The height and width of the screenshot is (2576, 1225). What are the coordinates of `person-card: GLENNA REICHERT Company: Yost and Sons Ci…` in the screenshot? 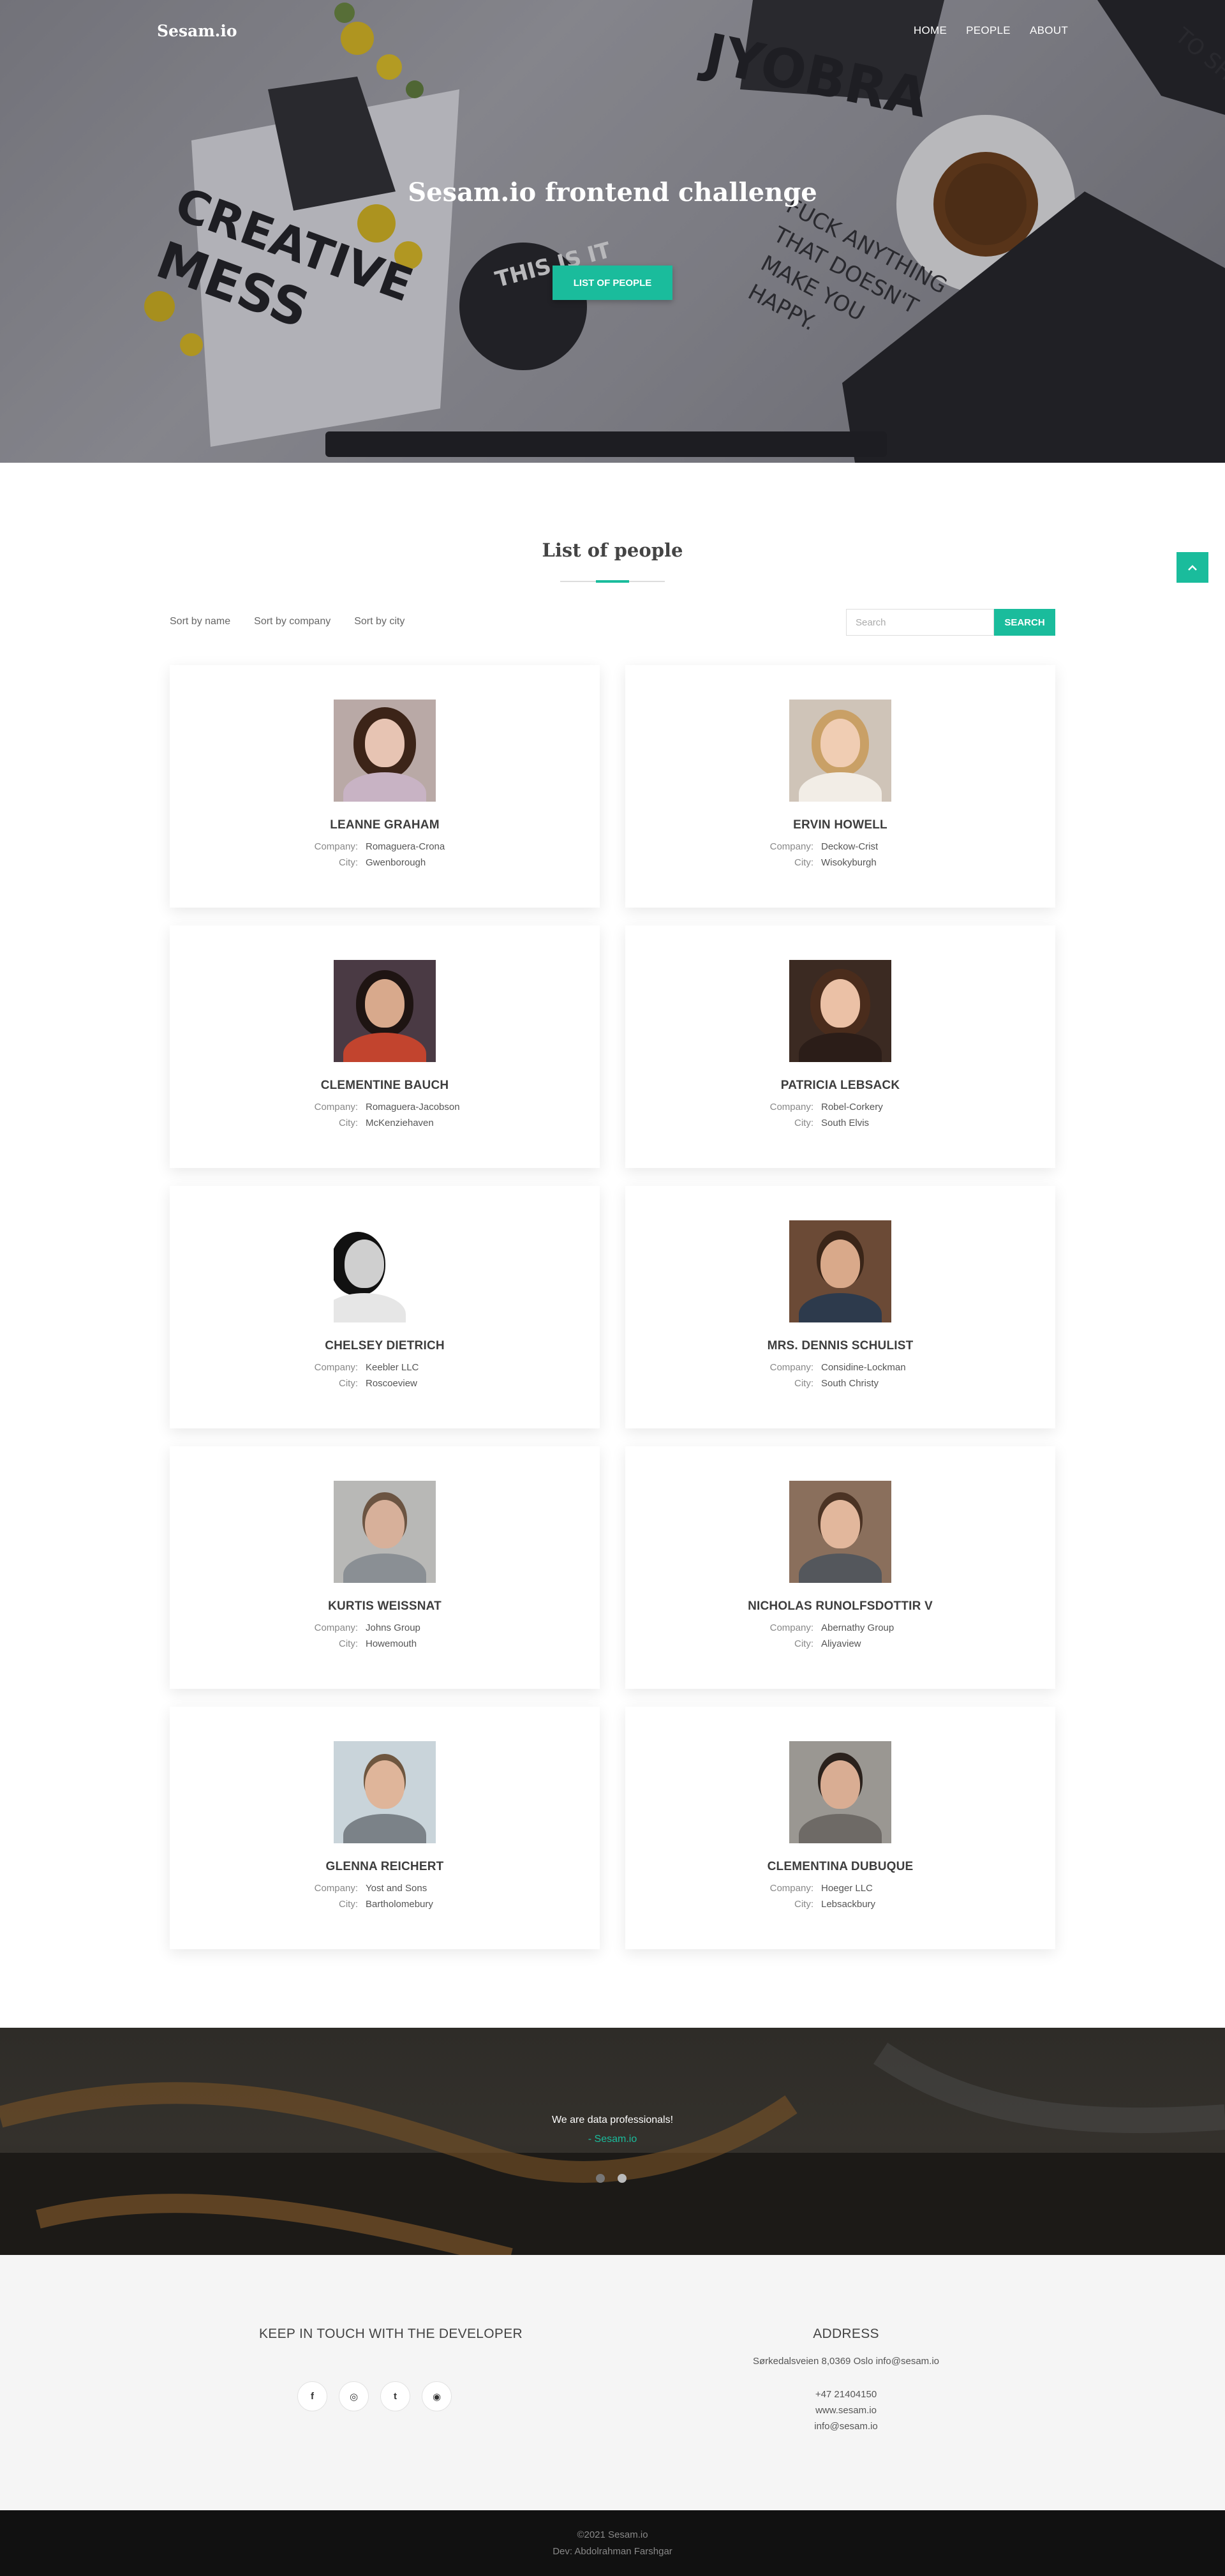 It's located at (385, 1828).